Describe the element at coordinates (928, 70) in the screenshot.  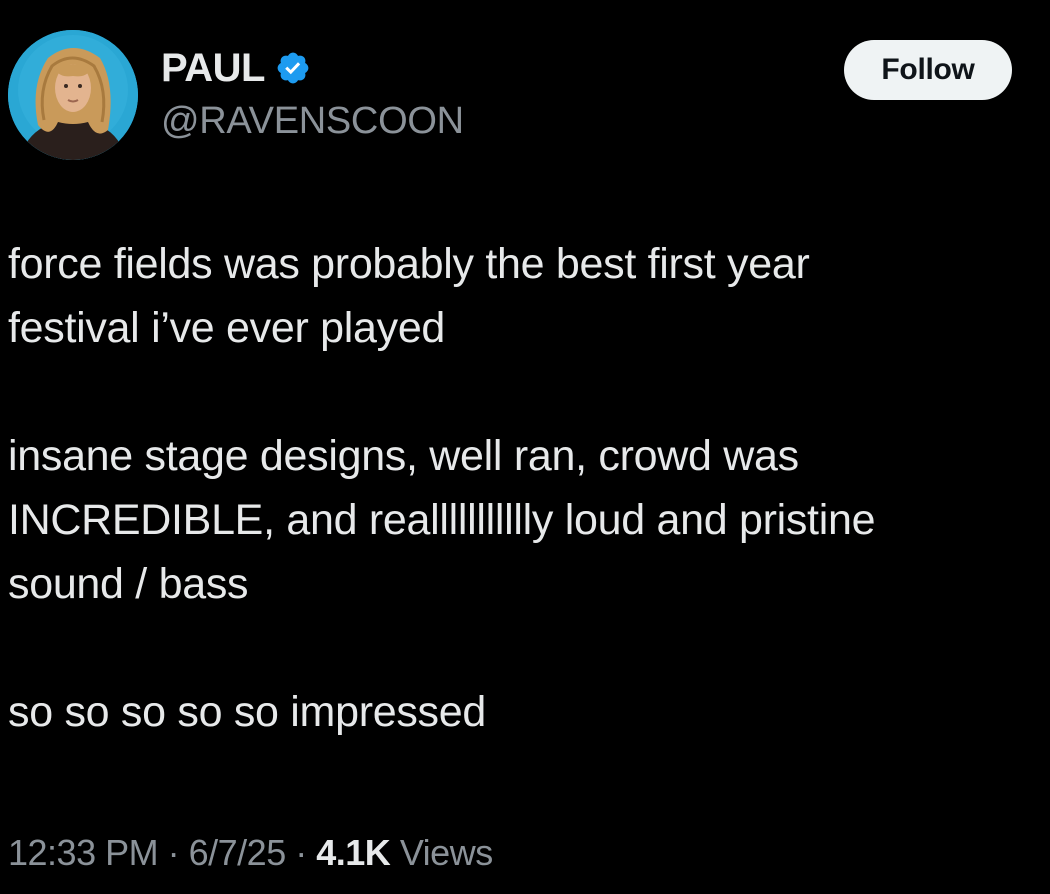
I see `follow-button: Follow` at that location.